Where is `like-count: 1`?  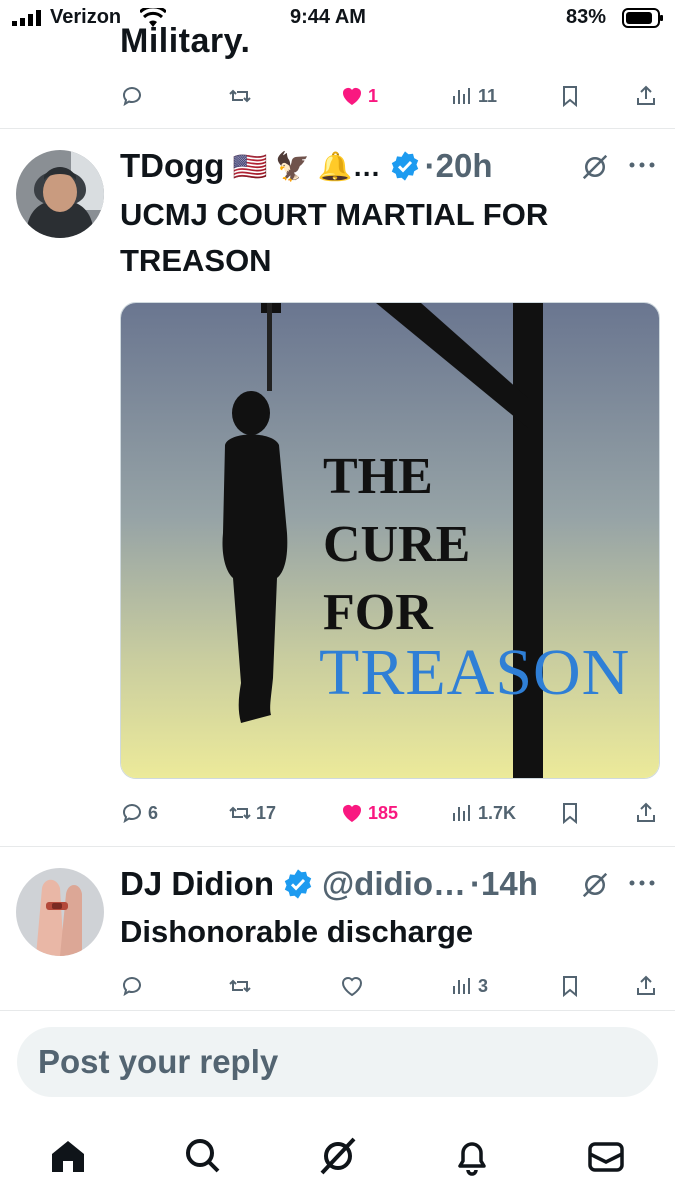 like-count: 1 is located at coordinates (373, 95).